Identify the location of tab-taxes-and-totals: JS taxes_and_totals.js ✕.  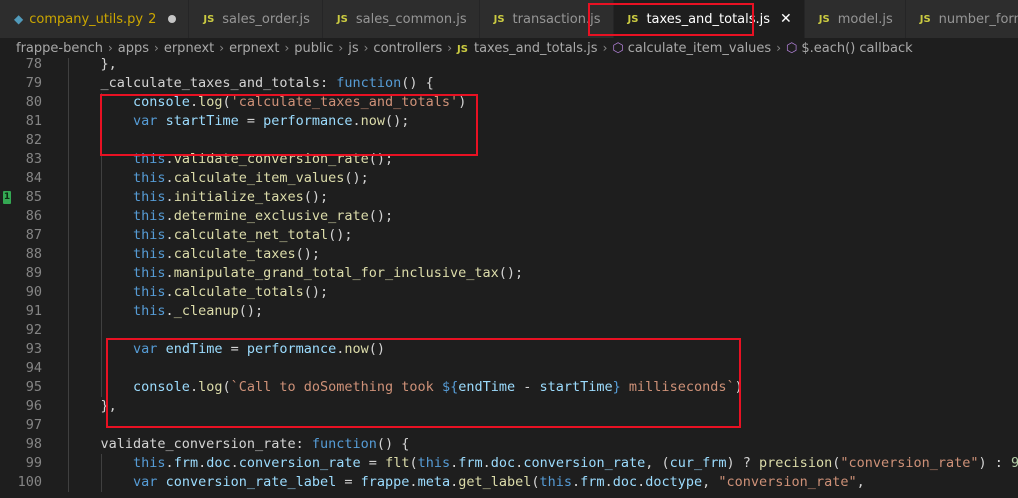
(709, 19).